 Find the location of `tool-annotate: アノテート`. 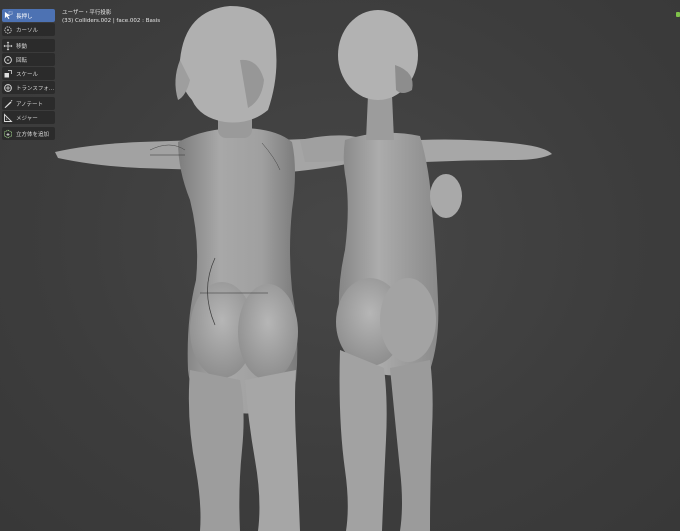

tool-annotate: アノテート is located at coordinates (28, 103).